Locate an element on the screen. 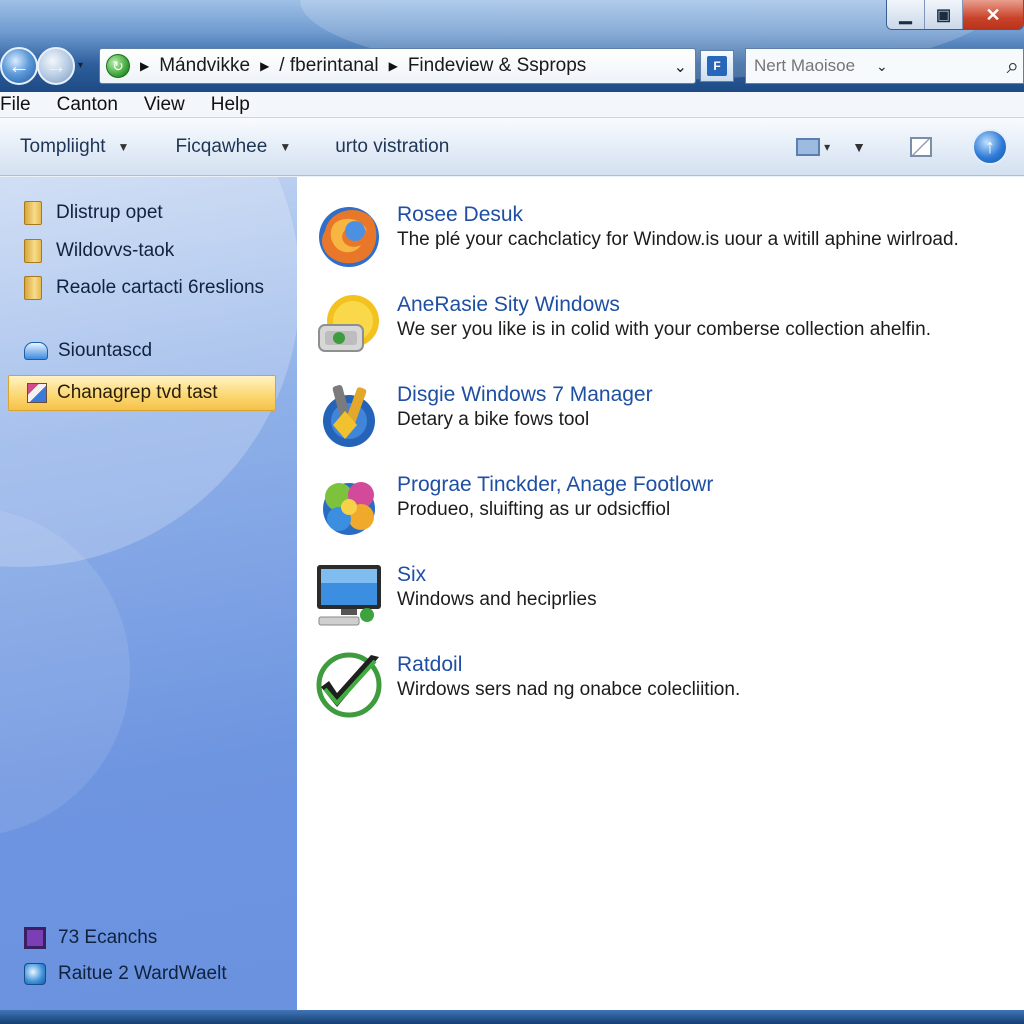 This screenshot has height=1024, width=1024. sidebar-cloud-label: Siountascd is located at coordinates (105, 350).